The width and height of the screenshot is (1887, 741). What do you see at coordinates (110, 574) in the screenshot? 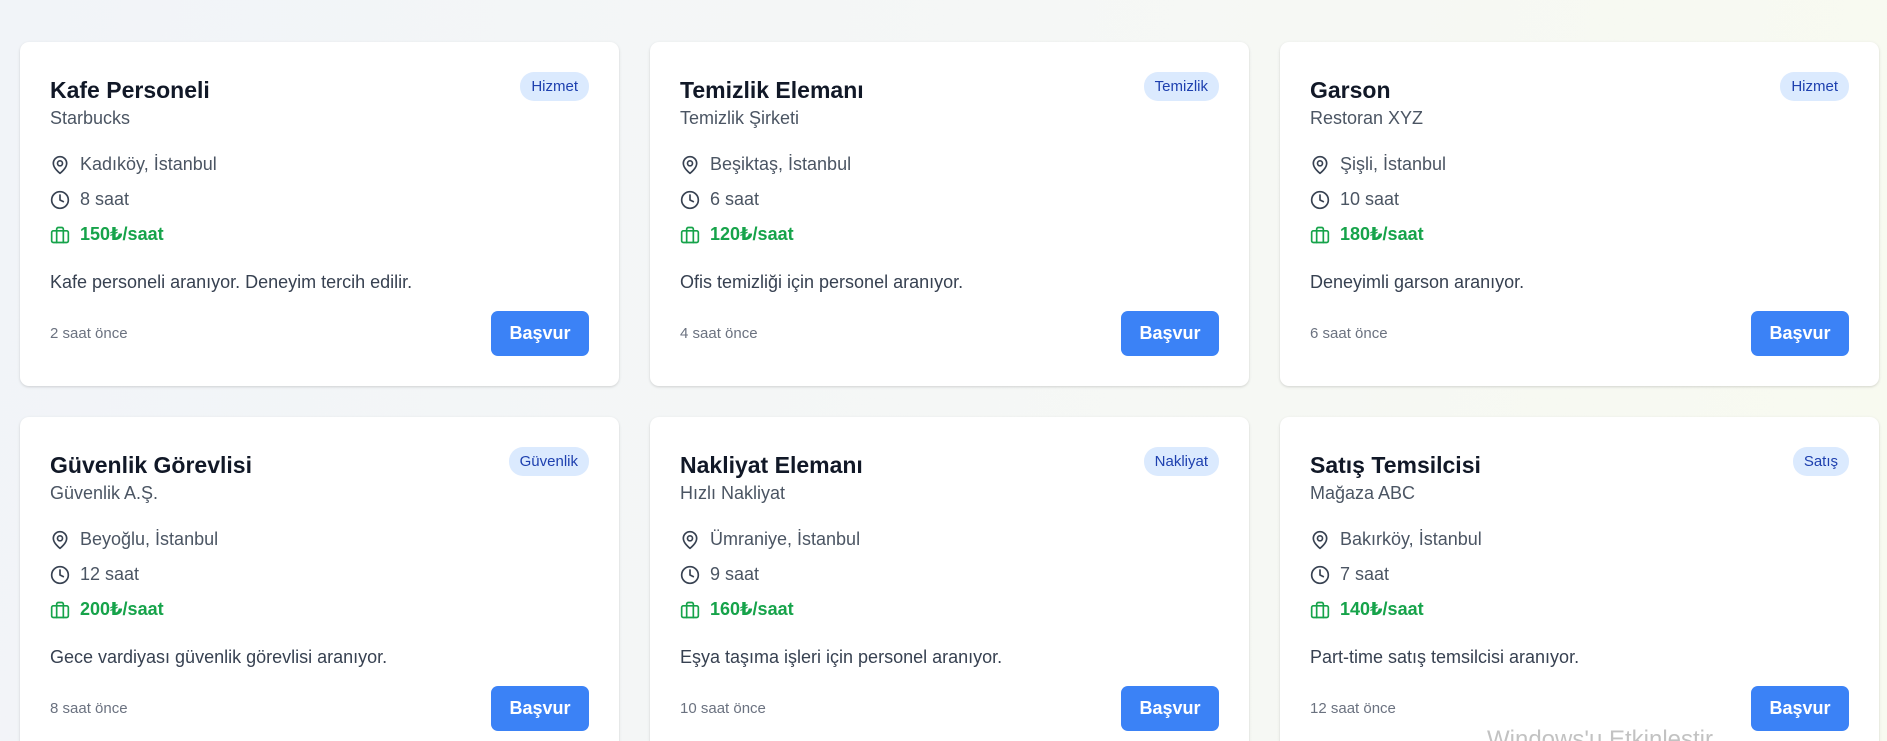
I see `hours-text: 12 saat` at bounding box center [110, 574].